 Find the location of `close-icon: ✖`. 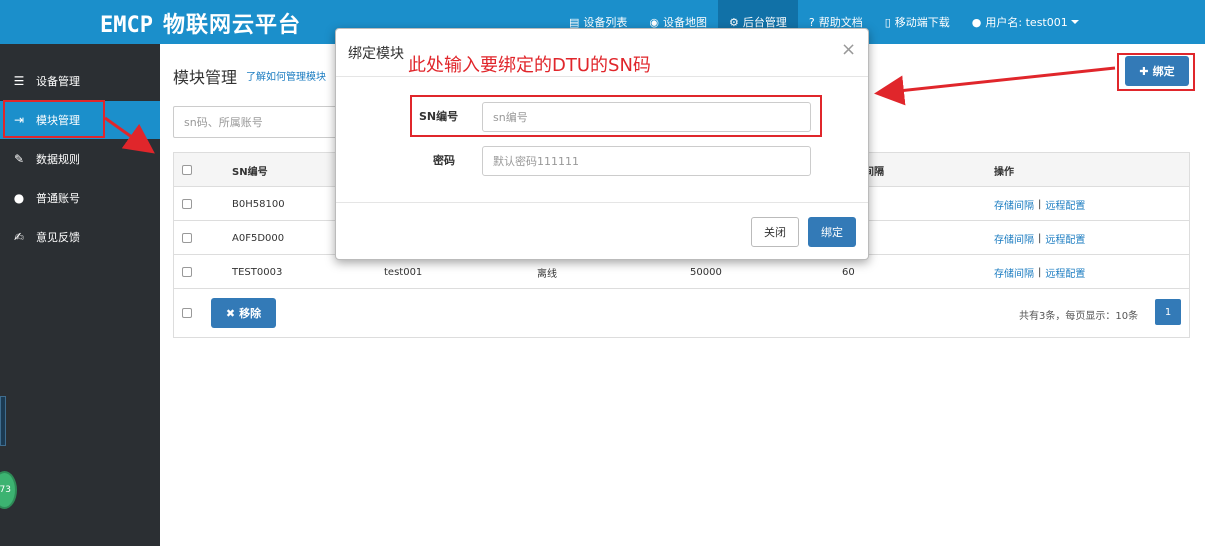

close-icon: ✖ is located at coordinates (230, 313).